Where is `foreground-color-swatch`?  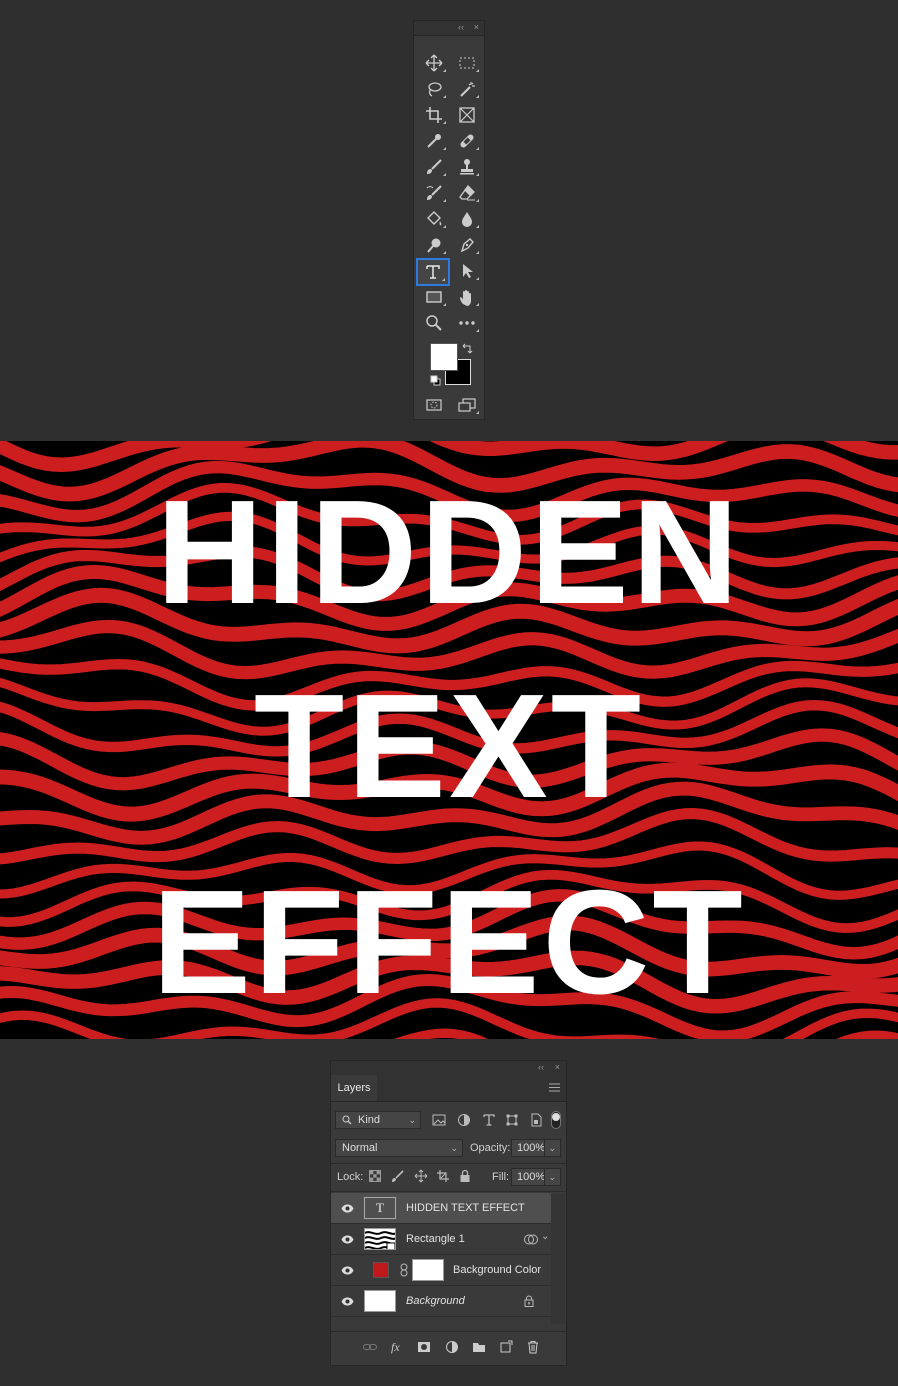
foreground-color-swatch is located at coordinates (444, 357).